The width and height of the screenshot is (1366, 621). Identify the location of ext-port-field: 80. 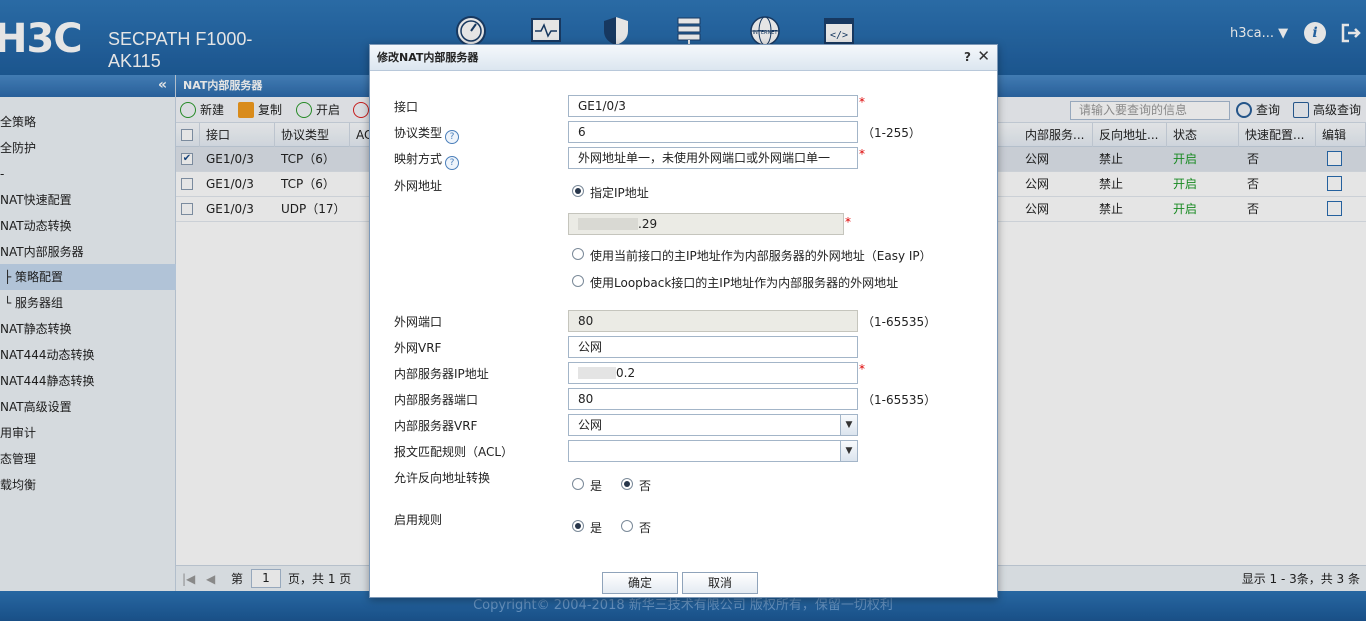
(713, 321).